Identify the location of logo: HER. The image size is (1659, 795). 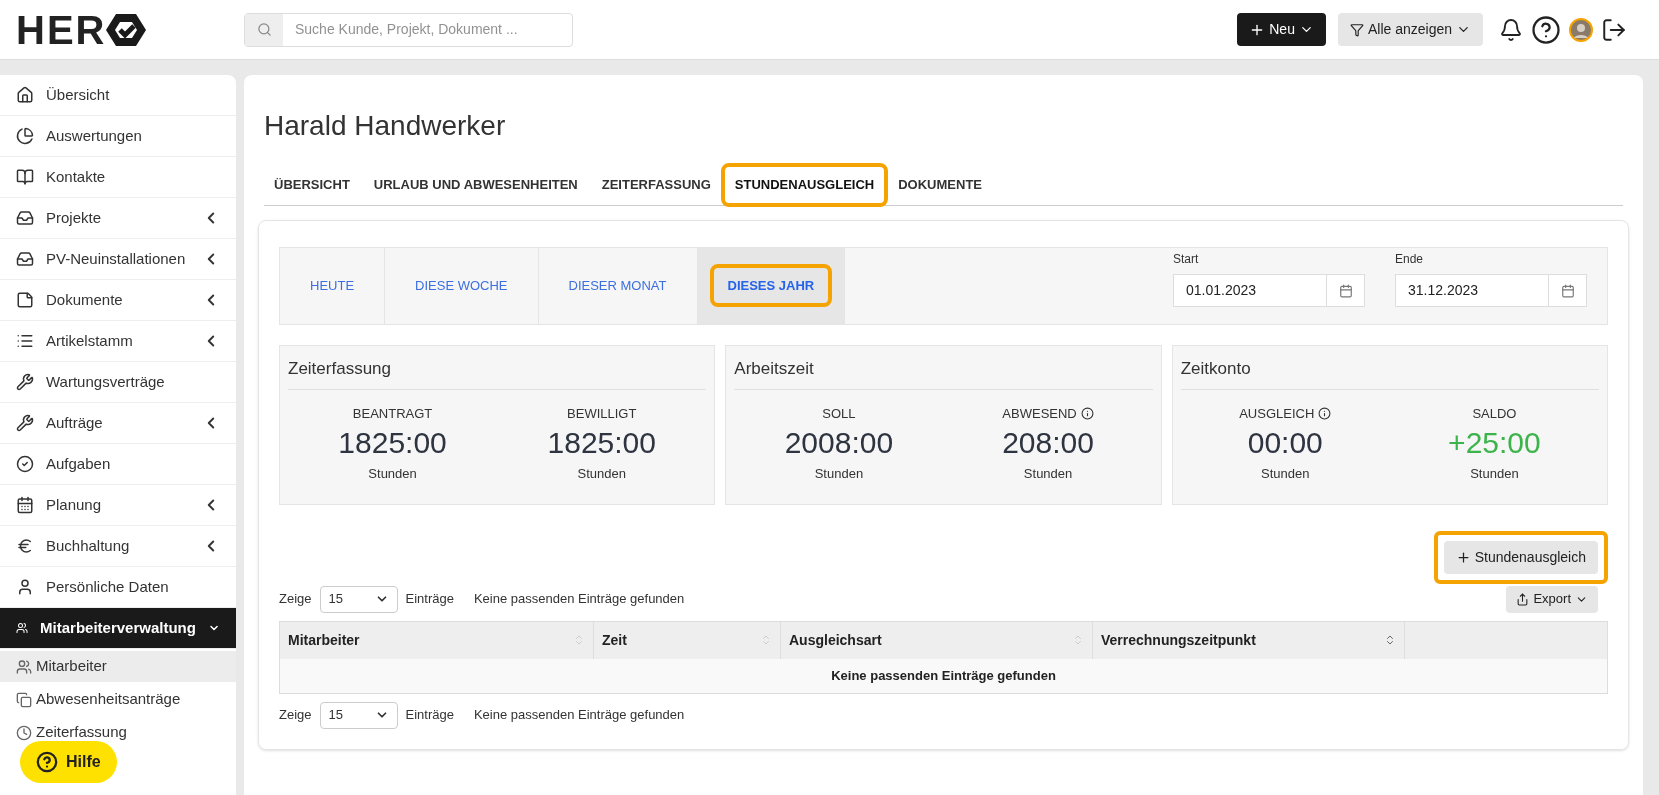
(130, 30).